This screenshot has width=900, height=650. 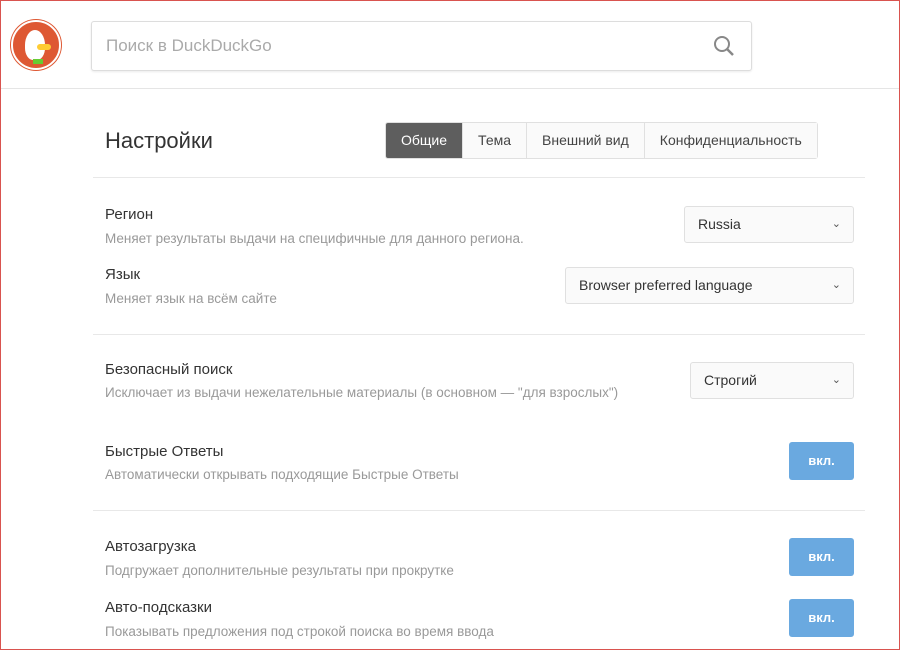 I want to click on search-box, so click(x=421, y=46).